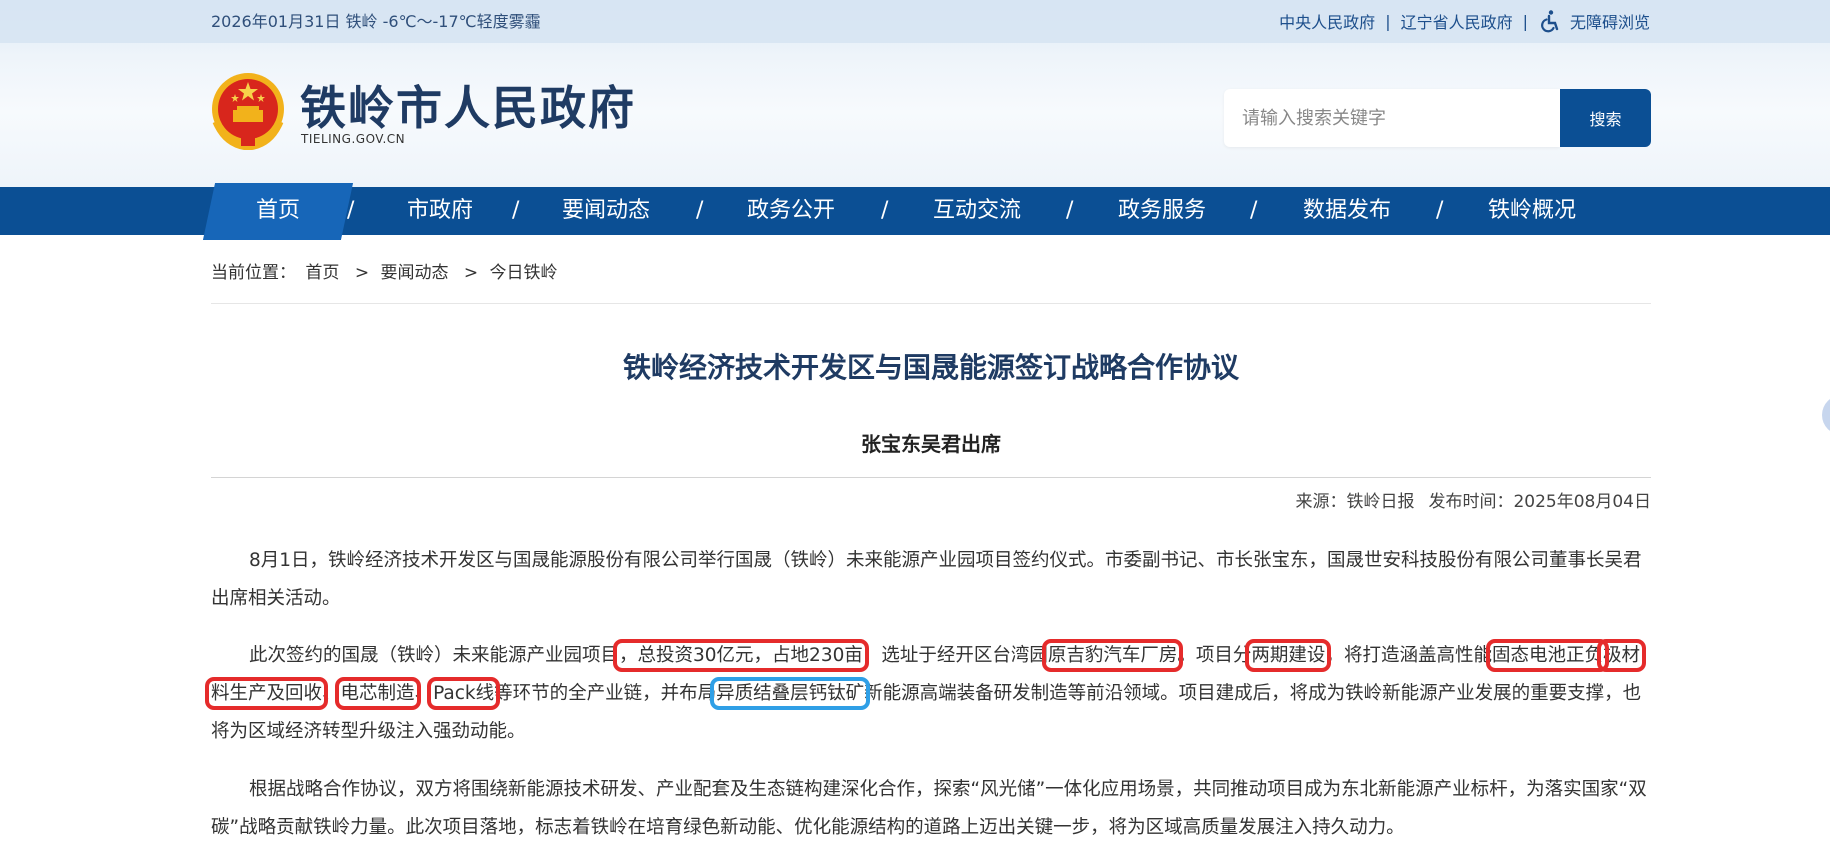  Describe the element at coordinates (1288, 655) in the screenshot. I see `highlight-phases: 两期建设` at that location.